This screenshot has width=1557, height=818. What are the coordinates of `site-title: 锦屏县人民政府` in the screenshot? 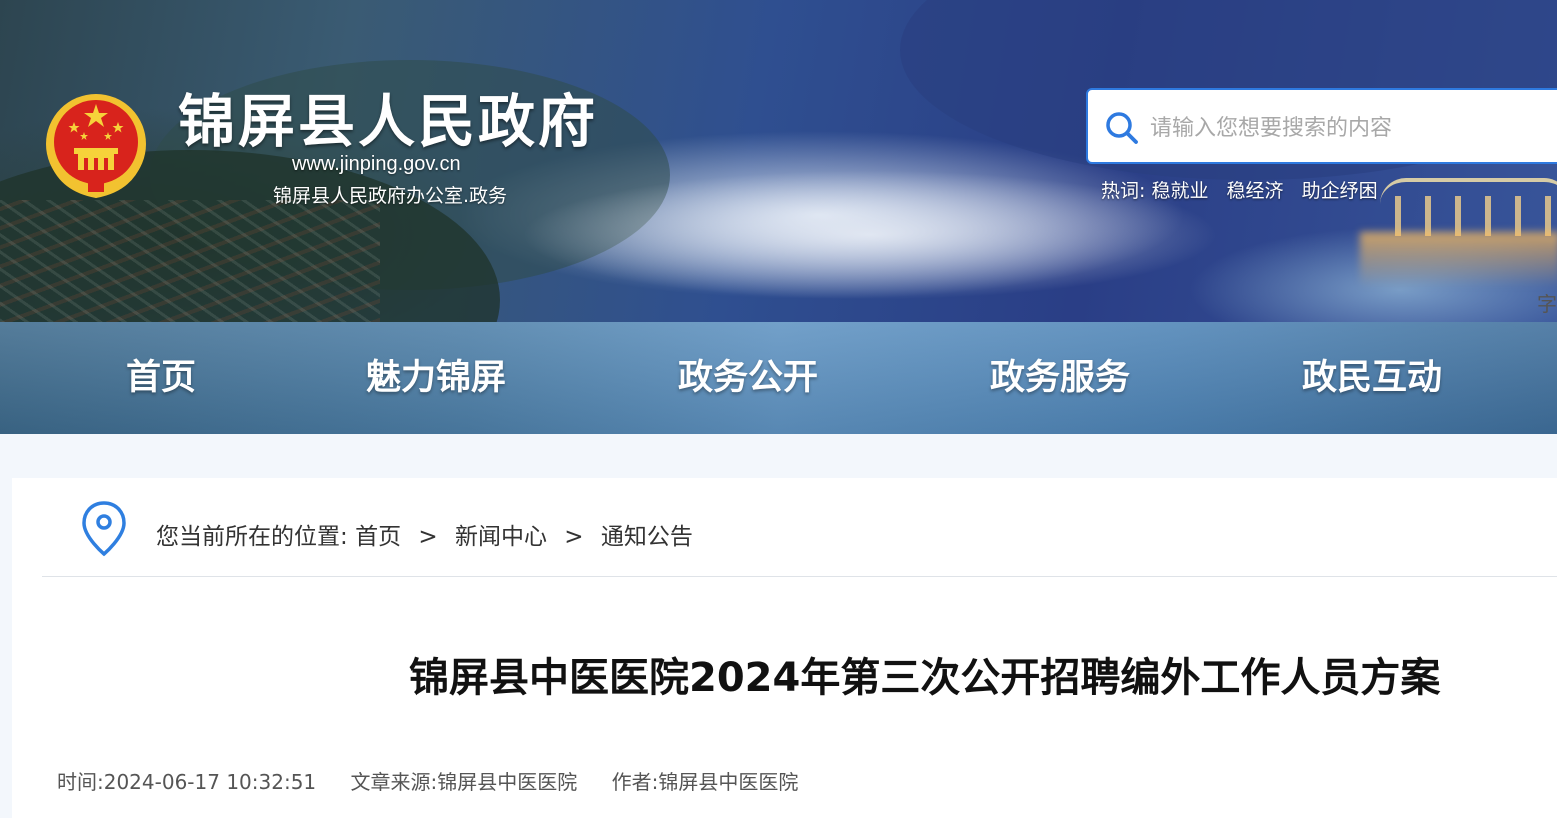 It's located at (388, 122).